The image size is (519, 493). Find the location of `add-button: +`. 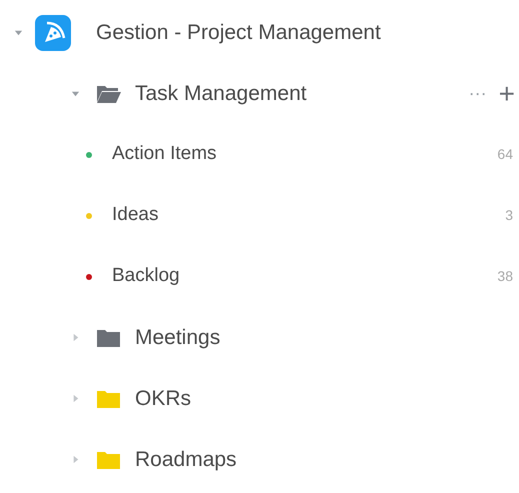

add-button: + is located at coordinates (506, 94).